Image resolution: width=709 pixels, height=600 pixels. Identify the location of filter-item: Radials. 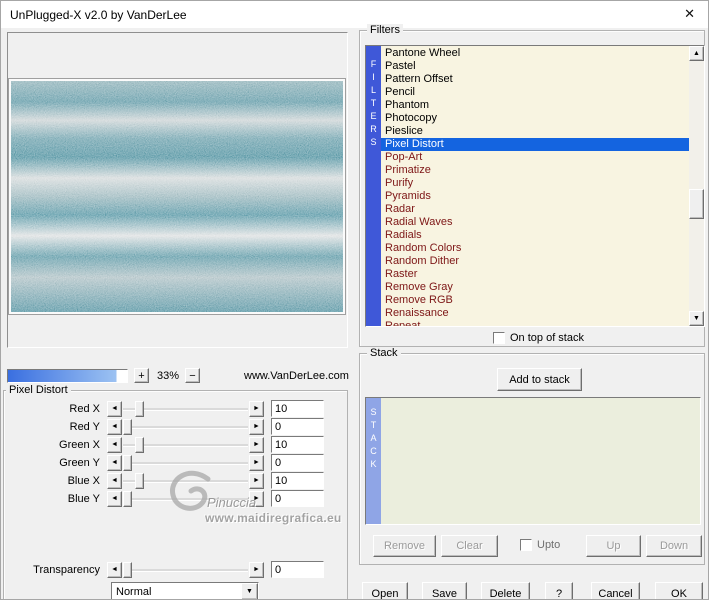
(535, 235).